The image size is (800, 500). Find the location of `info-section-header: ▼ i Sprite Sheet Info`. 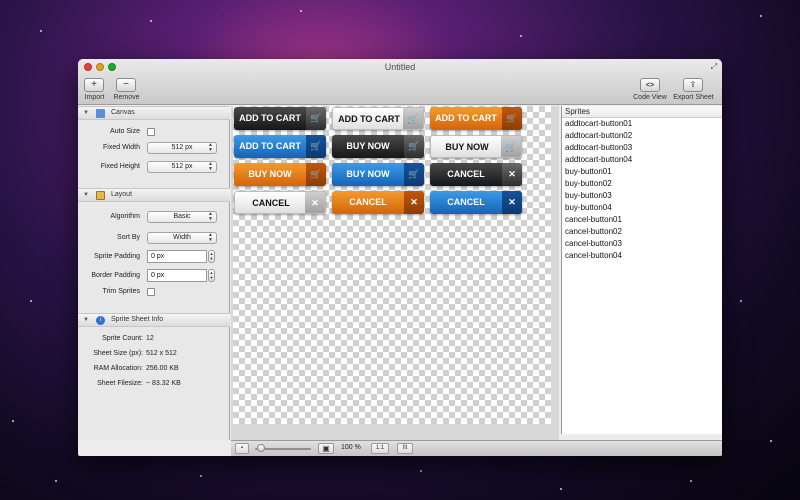

info-section-header: ▼ i Sprite Sheet Info is located at coordinates (154, 320).